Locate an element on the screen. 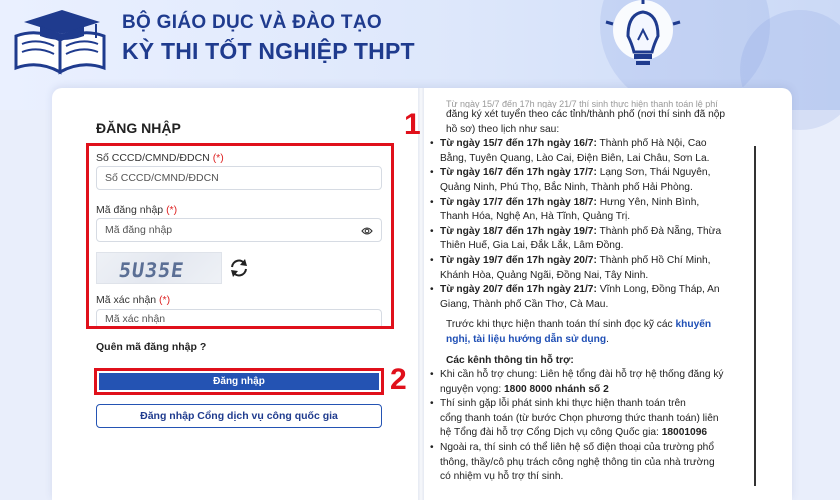 The height and width of the screenshot is (500, 840). exam-name: KỲ THI TỐT NGHIỆP THPT is located at coordinates (268, 51).